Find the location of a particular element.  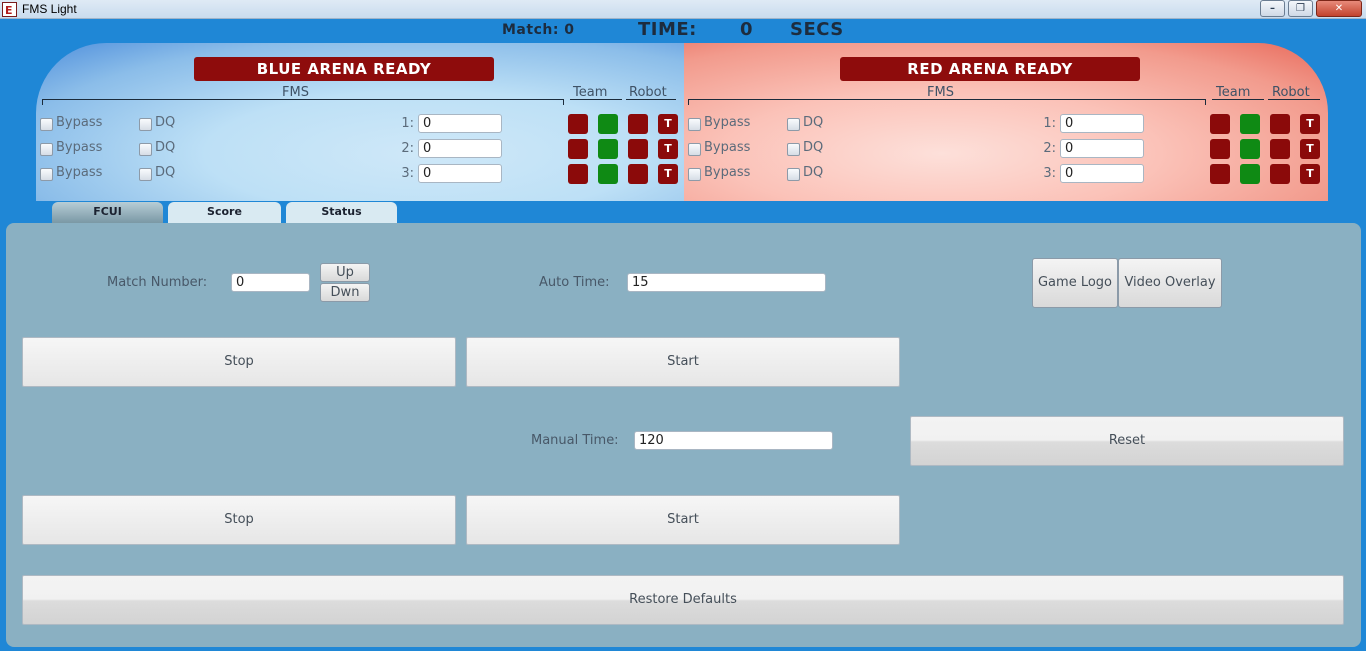

red-3-team-indicator is located at coordinates (1220, 174).